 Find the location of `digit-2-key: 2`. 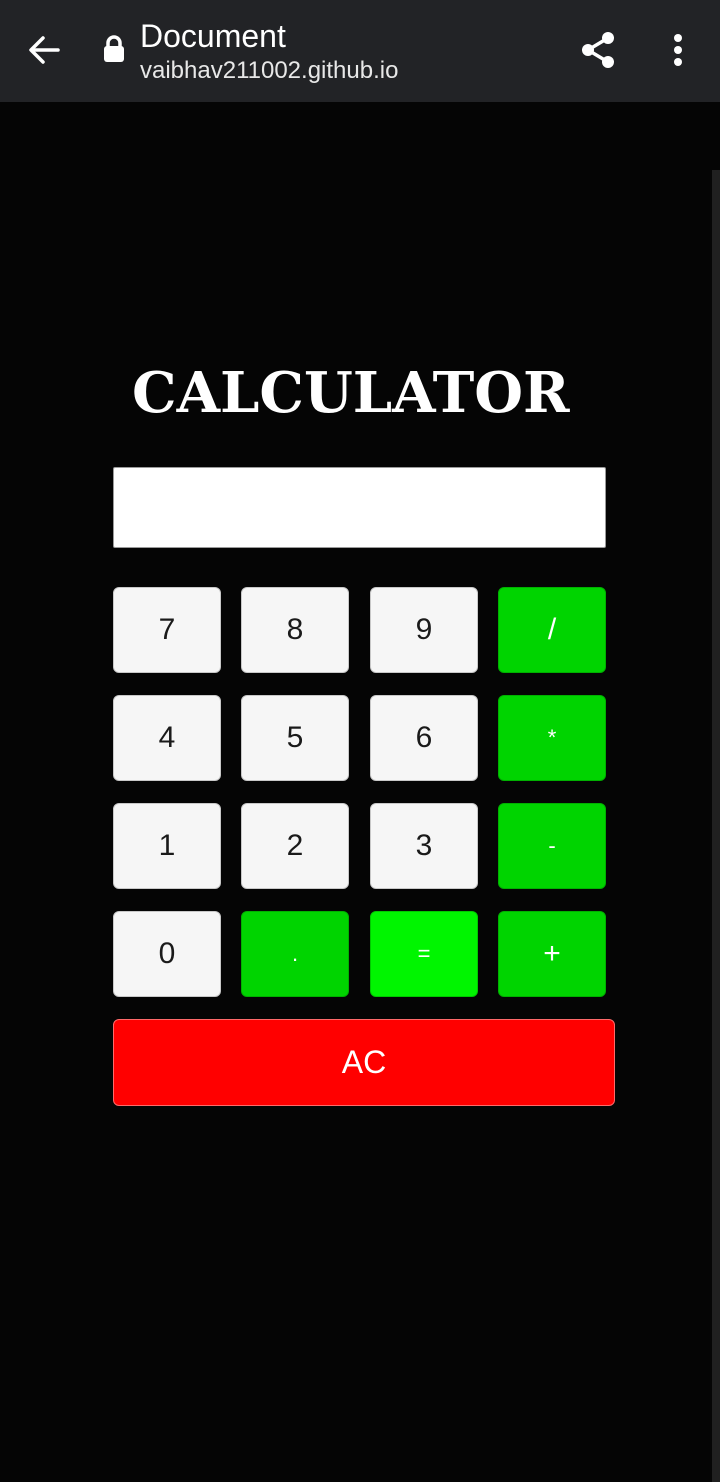

digit-2-key: 2 is located at coordinates (295, 846).